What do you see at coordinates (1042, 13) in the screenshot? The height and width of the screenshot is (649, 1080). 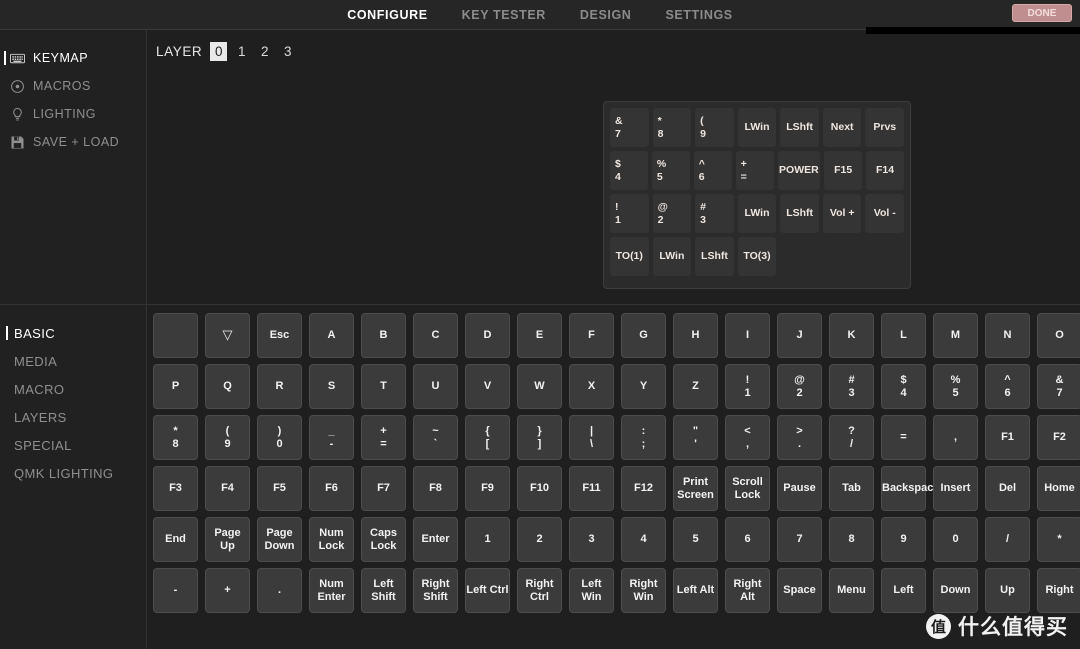 I see `redacted-action-button: DONE` at bounding box center [1042, 13].